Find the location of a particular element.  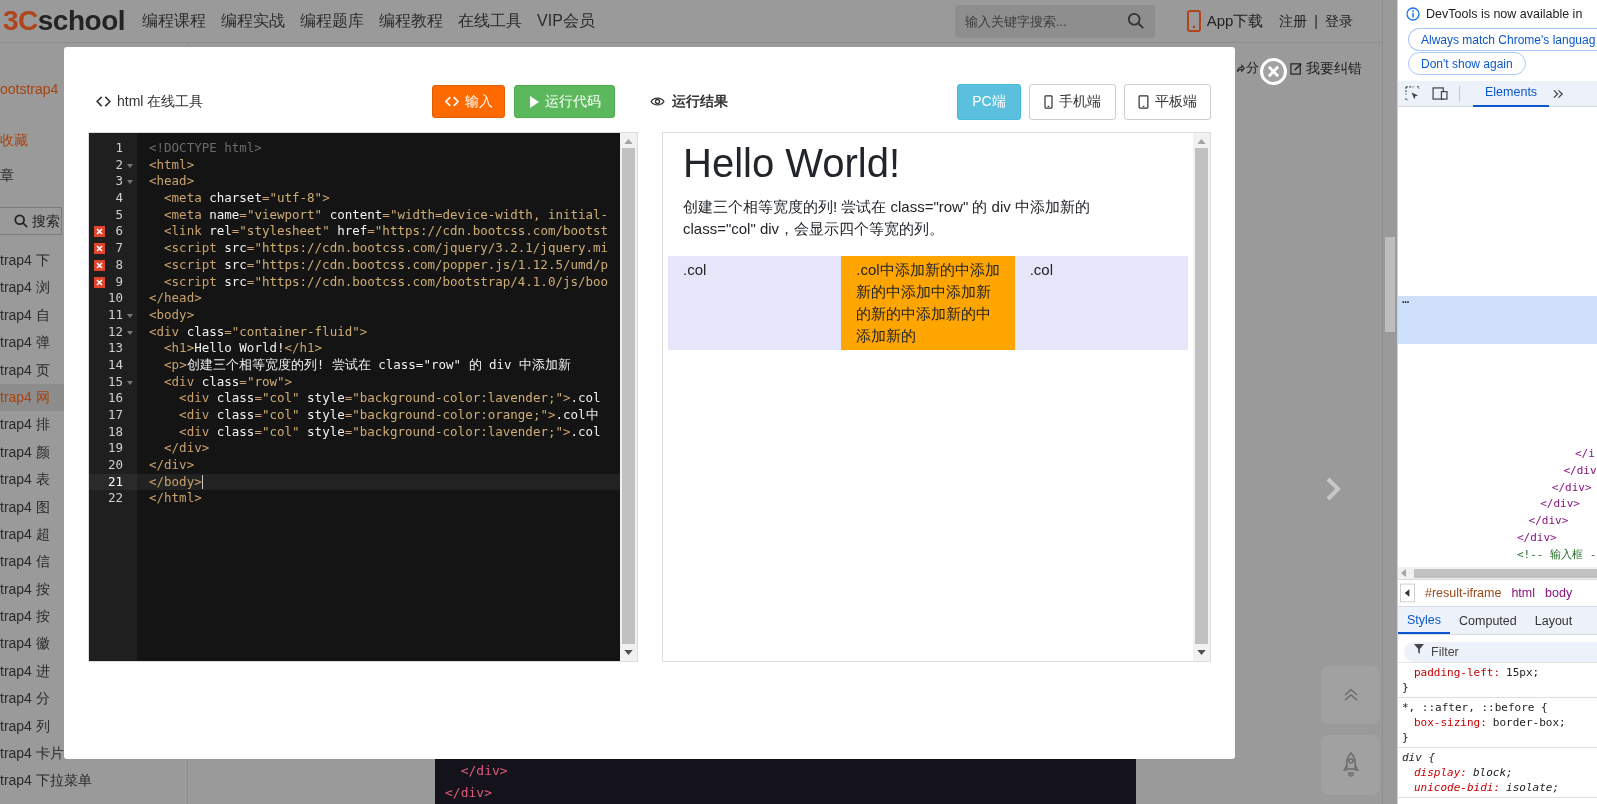

code-line: <html> is located at coordinates (171, 165).